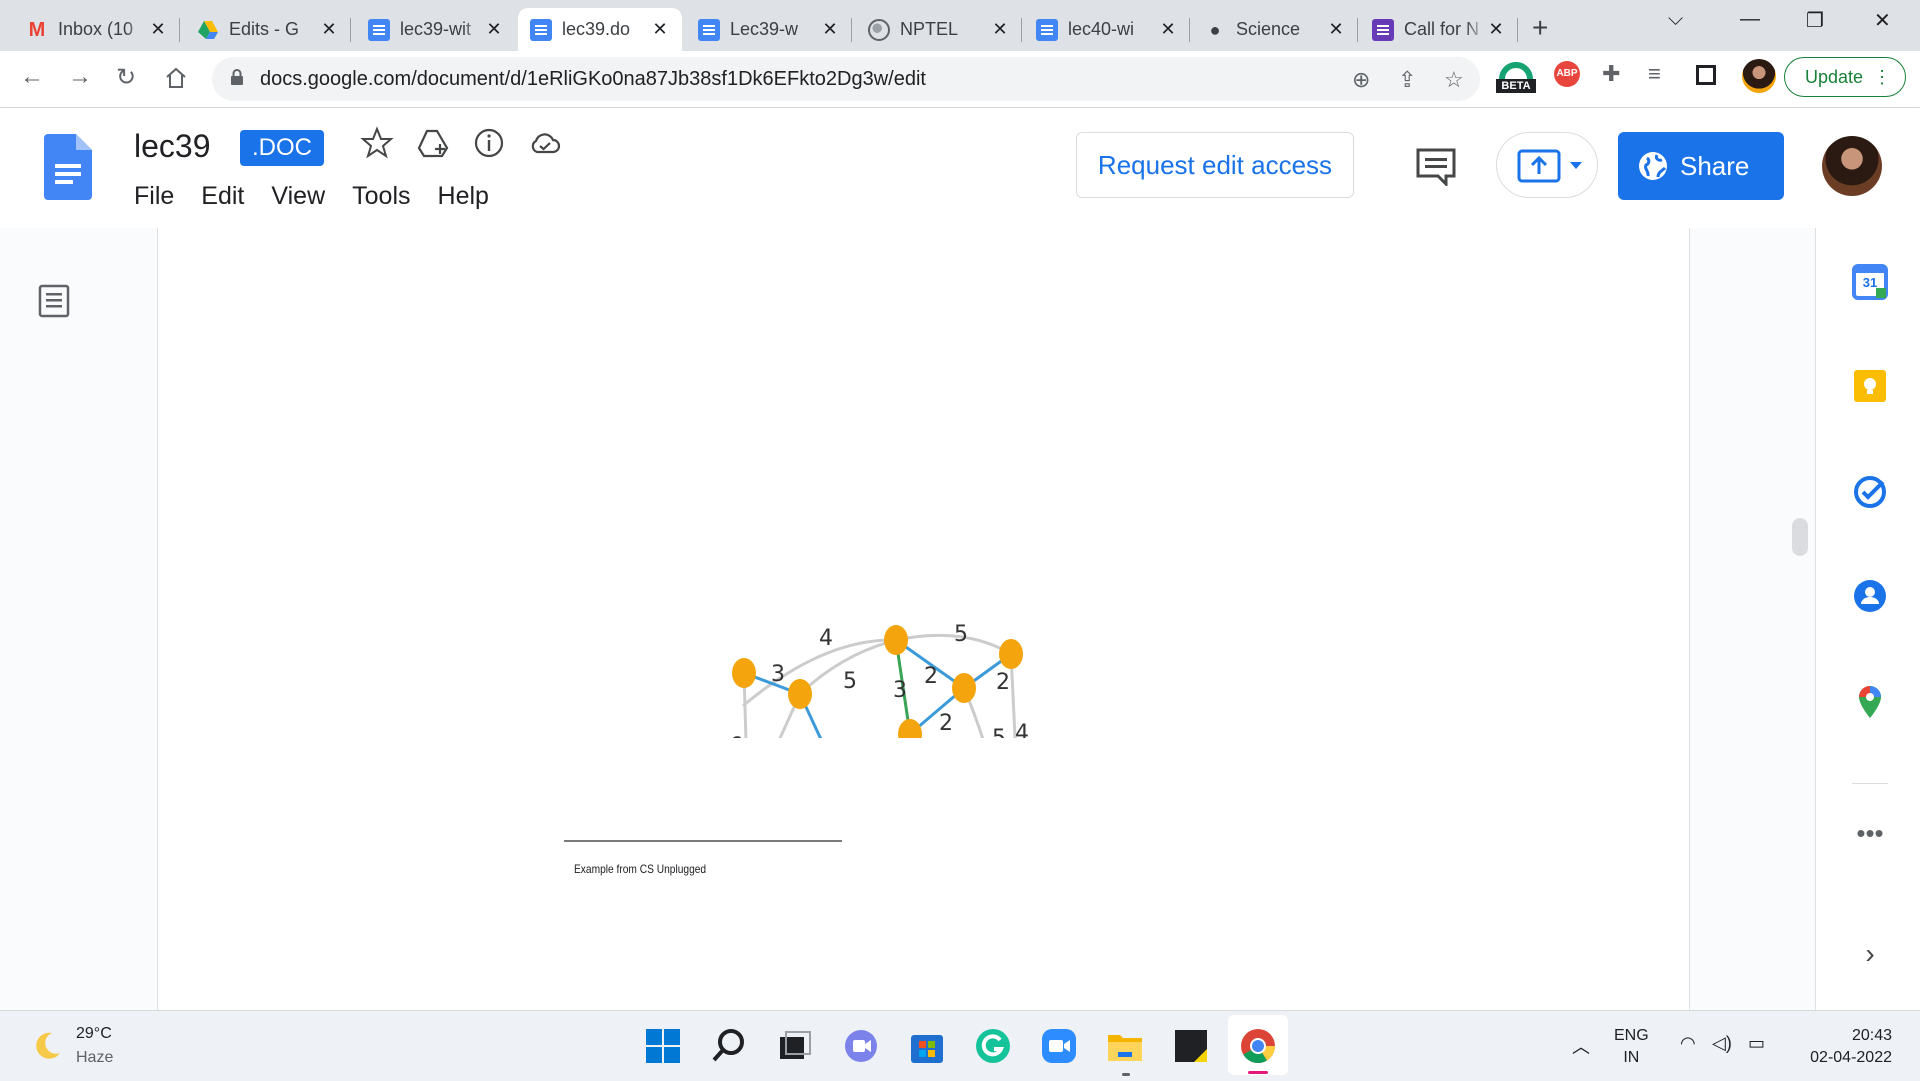  Describe the element at coordinates (927, 1046) in the screenshot. I see `microsoft-store-icon` at that location.